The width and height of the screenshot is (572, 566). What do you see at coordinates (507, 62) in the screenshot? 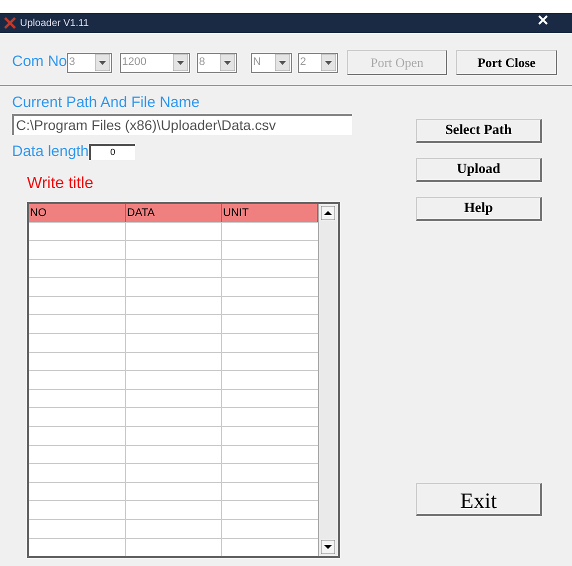
I see `port-button: Port Close` at bounding box center [507, 62].